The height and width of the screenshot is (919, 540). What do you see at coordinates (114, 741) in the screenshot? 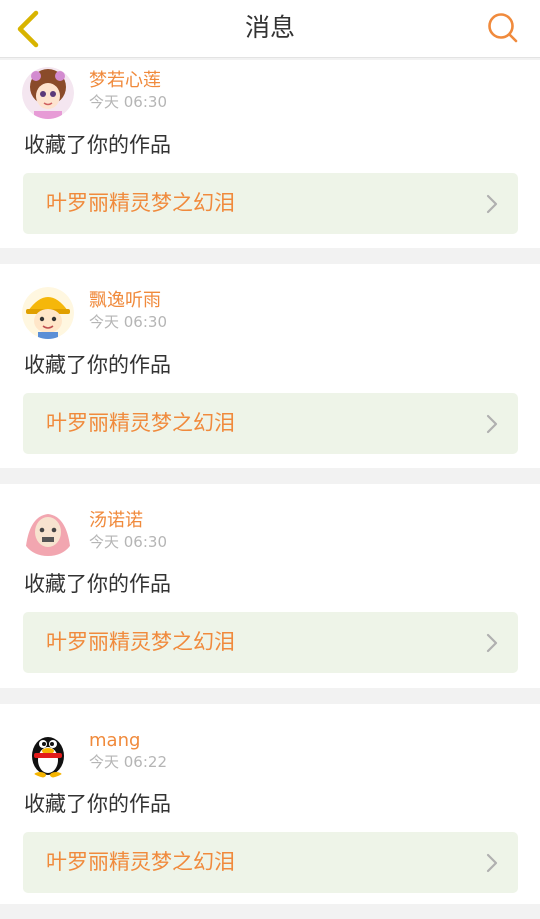
I see `username: mang` at bounding box center [114, 741].